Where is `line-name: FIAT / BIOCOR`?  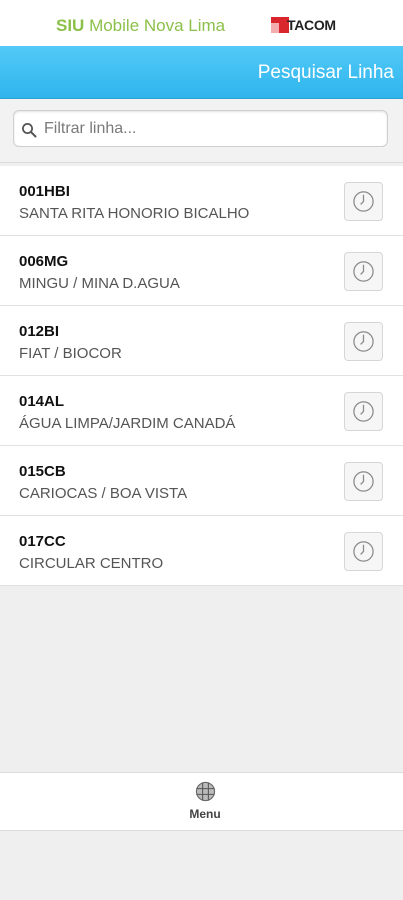 line-name: FIAT / BIOCOR is located at coordinates (70, 353).